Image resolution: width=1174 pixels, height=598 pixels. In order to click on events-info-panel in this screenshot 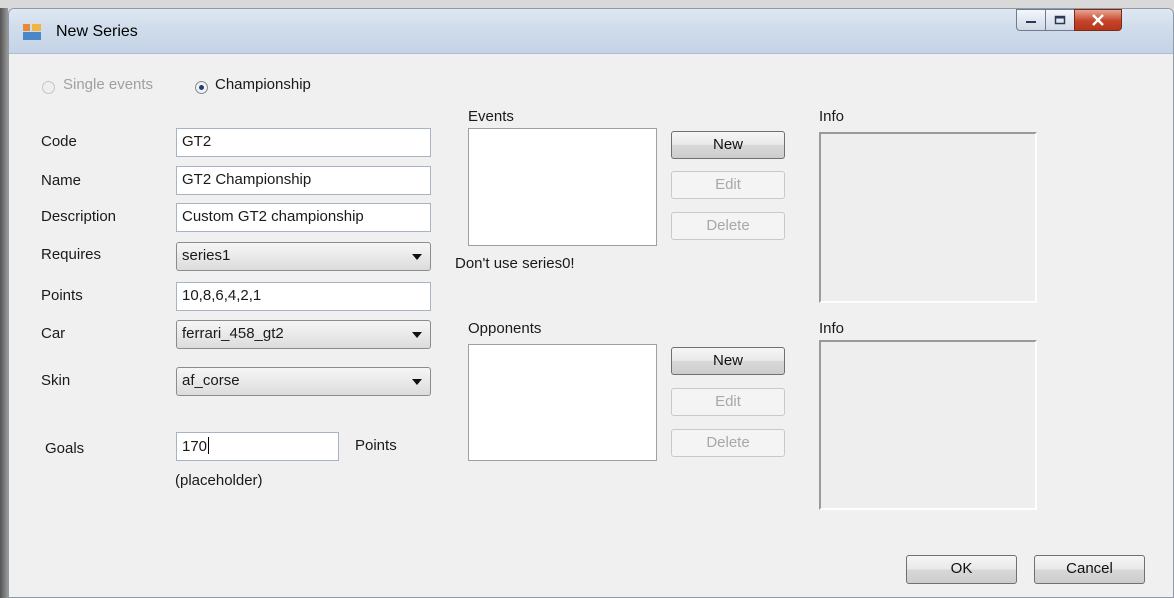, I will do `click(928, 217)`.